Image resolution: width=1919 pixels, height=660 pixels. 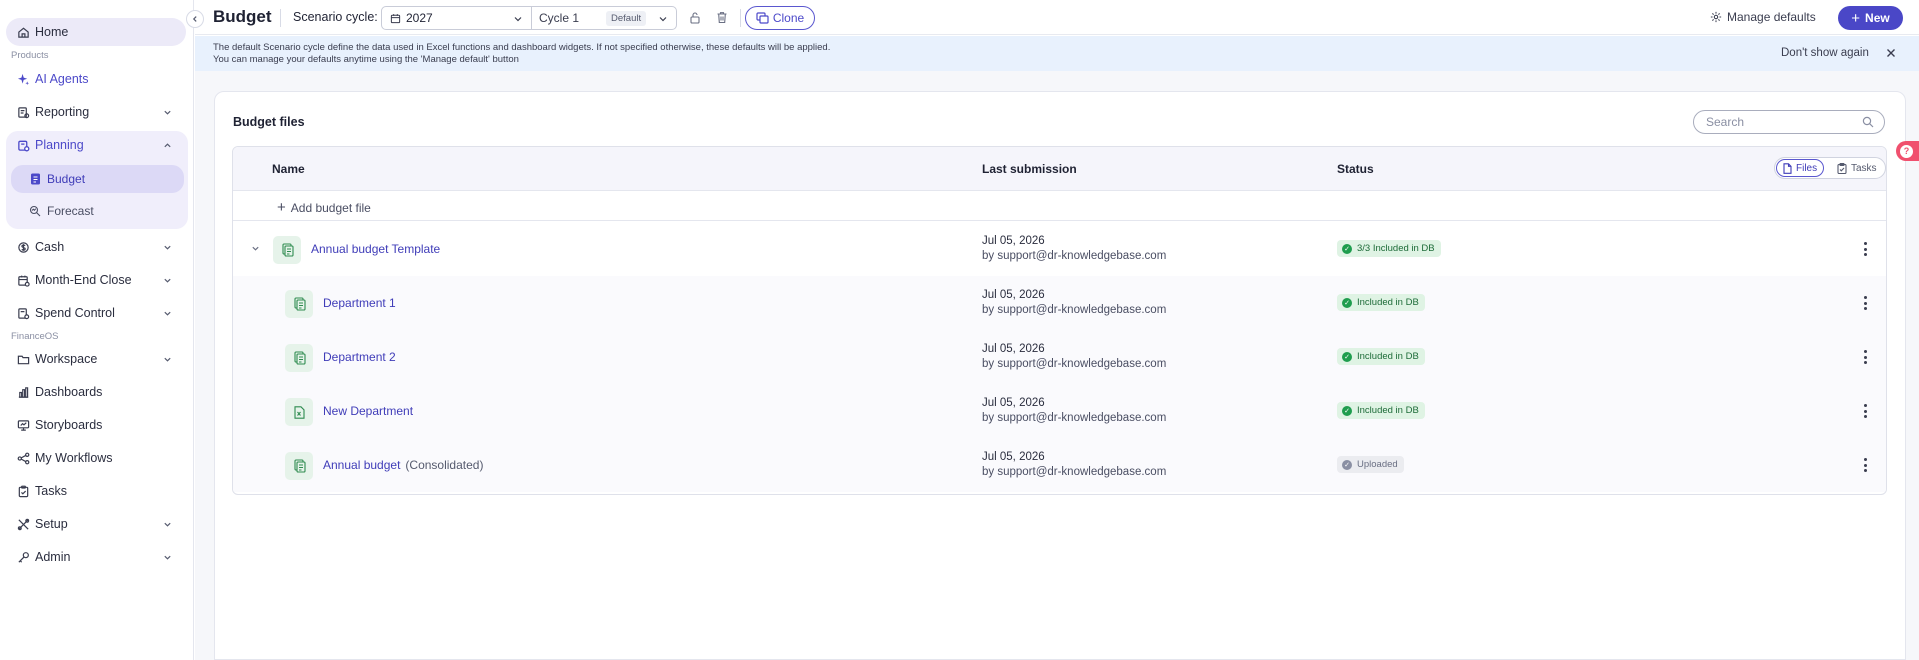 I want to click on file-name-link: Annual budget Template, so click(x=375, y=249).